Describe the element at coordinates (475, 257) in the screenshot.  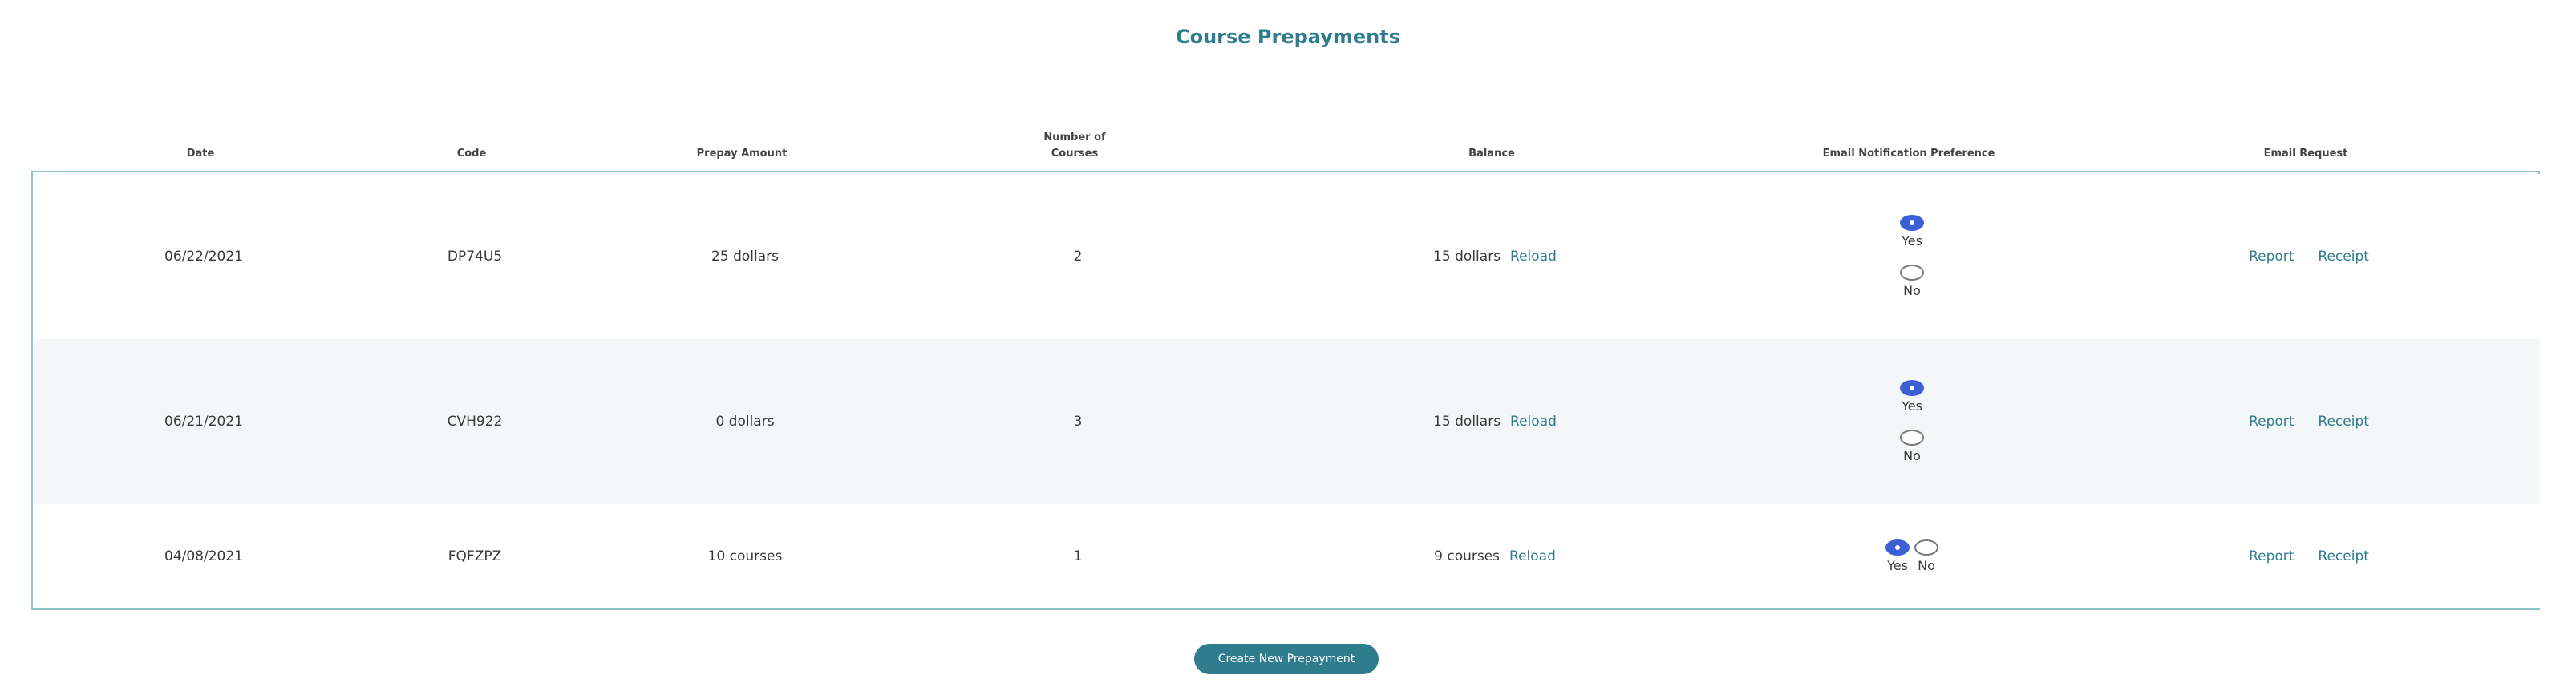
I see `row-code: DP74U5` at that location.